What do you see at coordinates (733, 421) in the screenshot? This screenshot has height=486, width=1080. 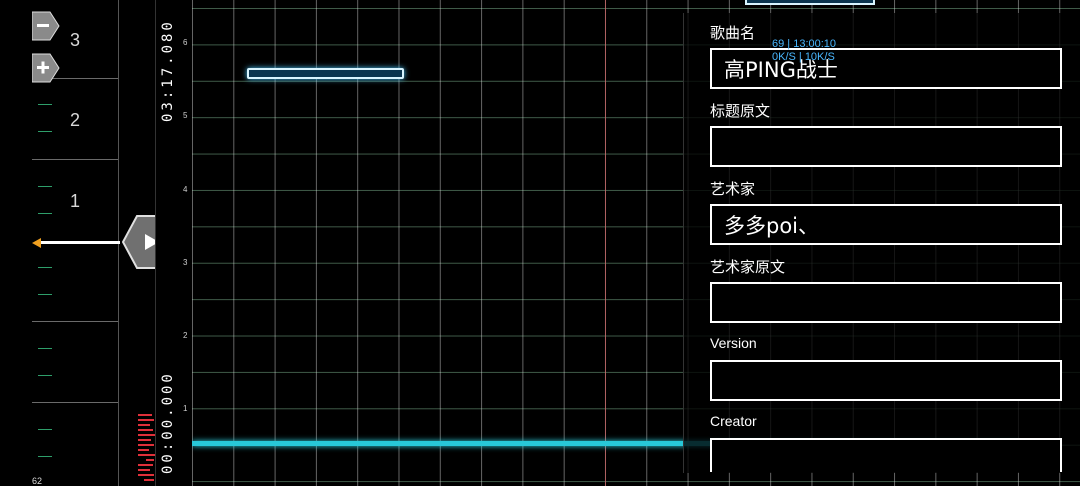 I see `creator-label: Creator` at bounding box center [733, 421].